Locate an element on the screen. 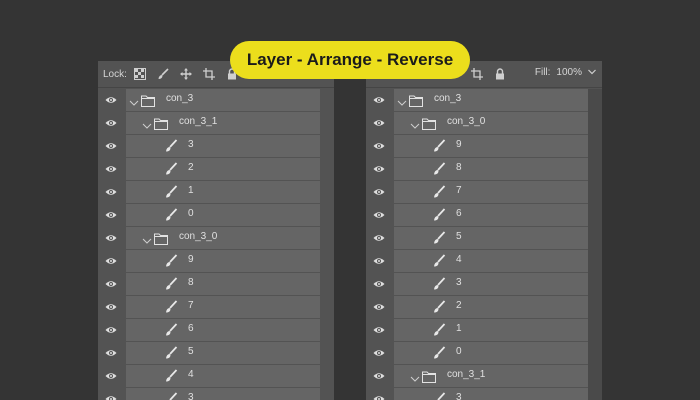 Image resolution: width=700 pixels, height=400 pixels. lock-transparent-icon is located at coordinates (140, 74).